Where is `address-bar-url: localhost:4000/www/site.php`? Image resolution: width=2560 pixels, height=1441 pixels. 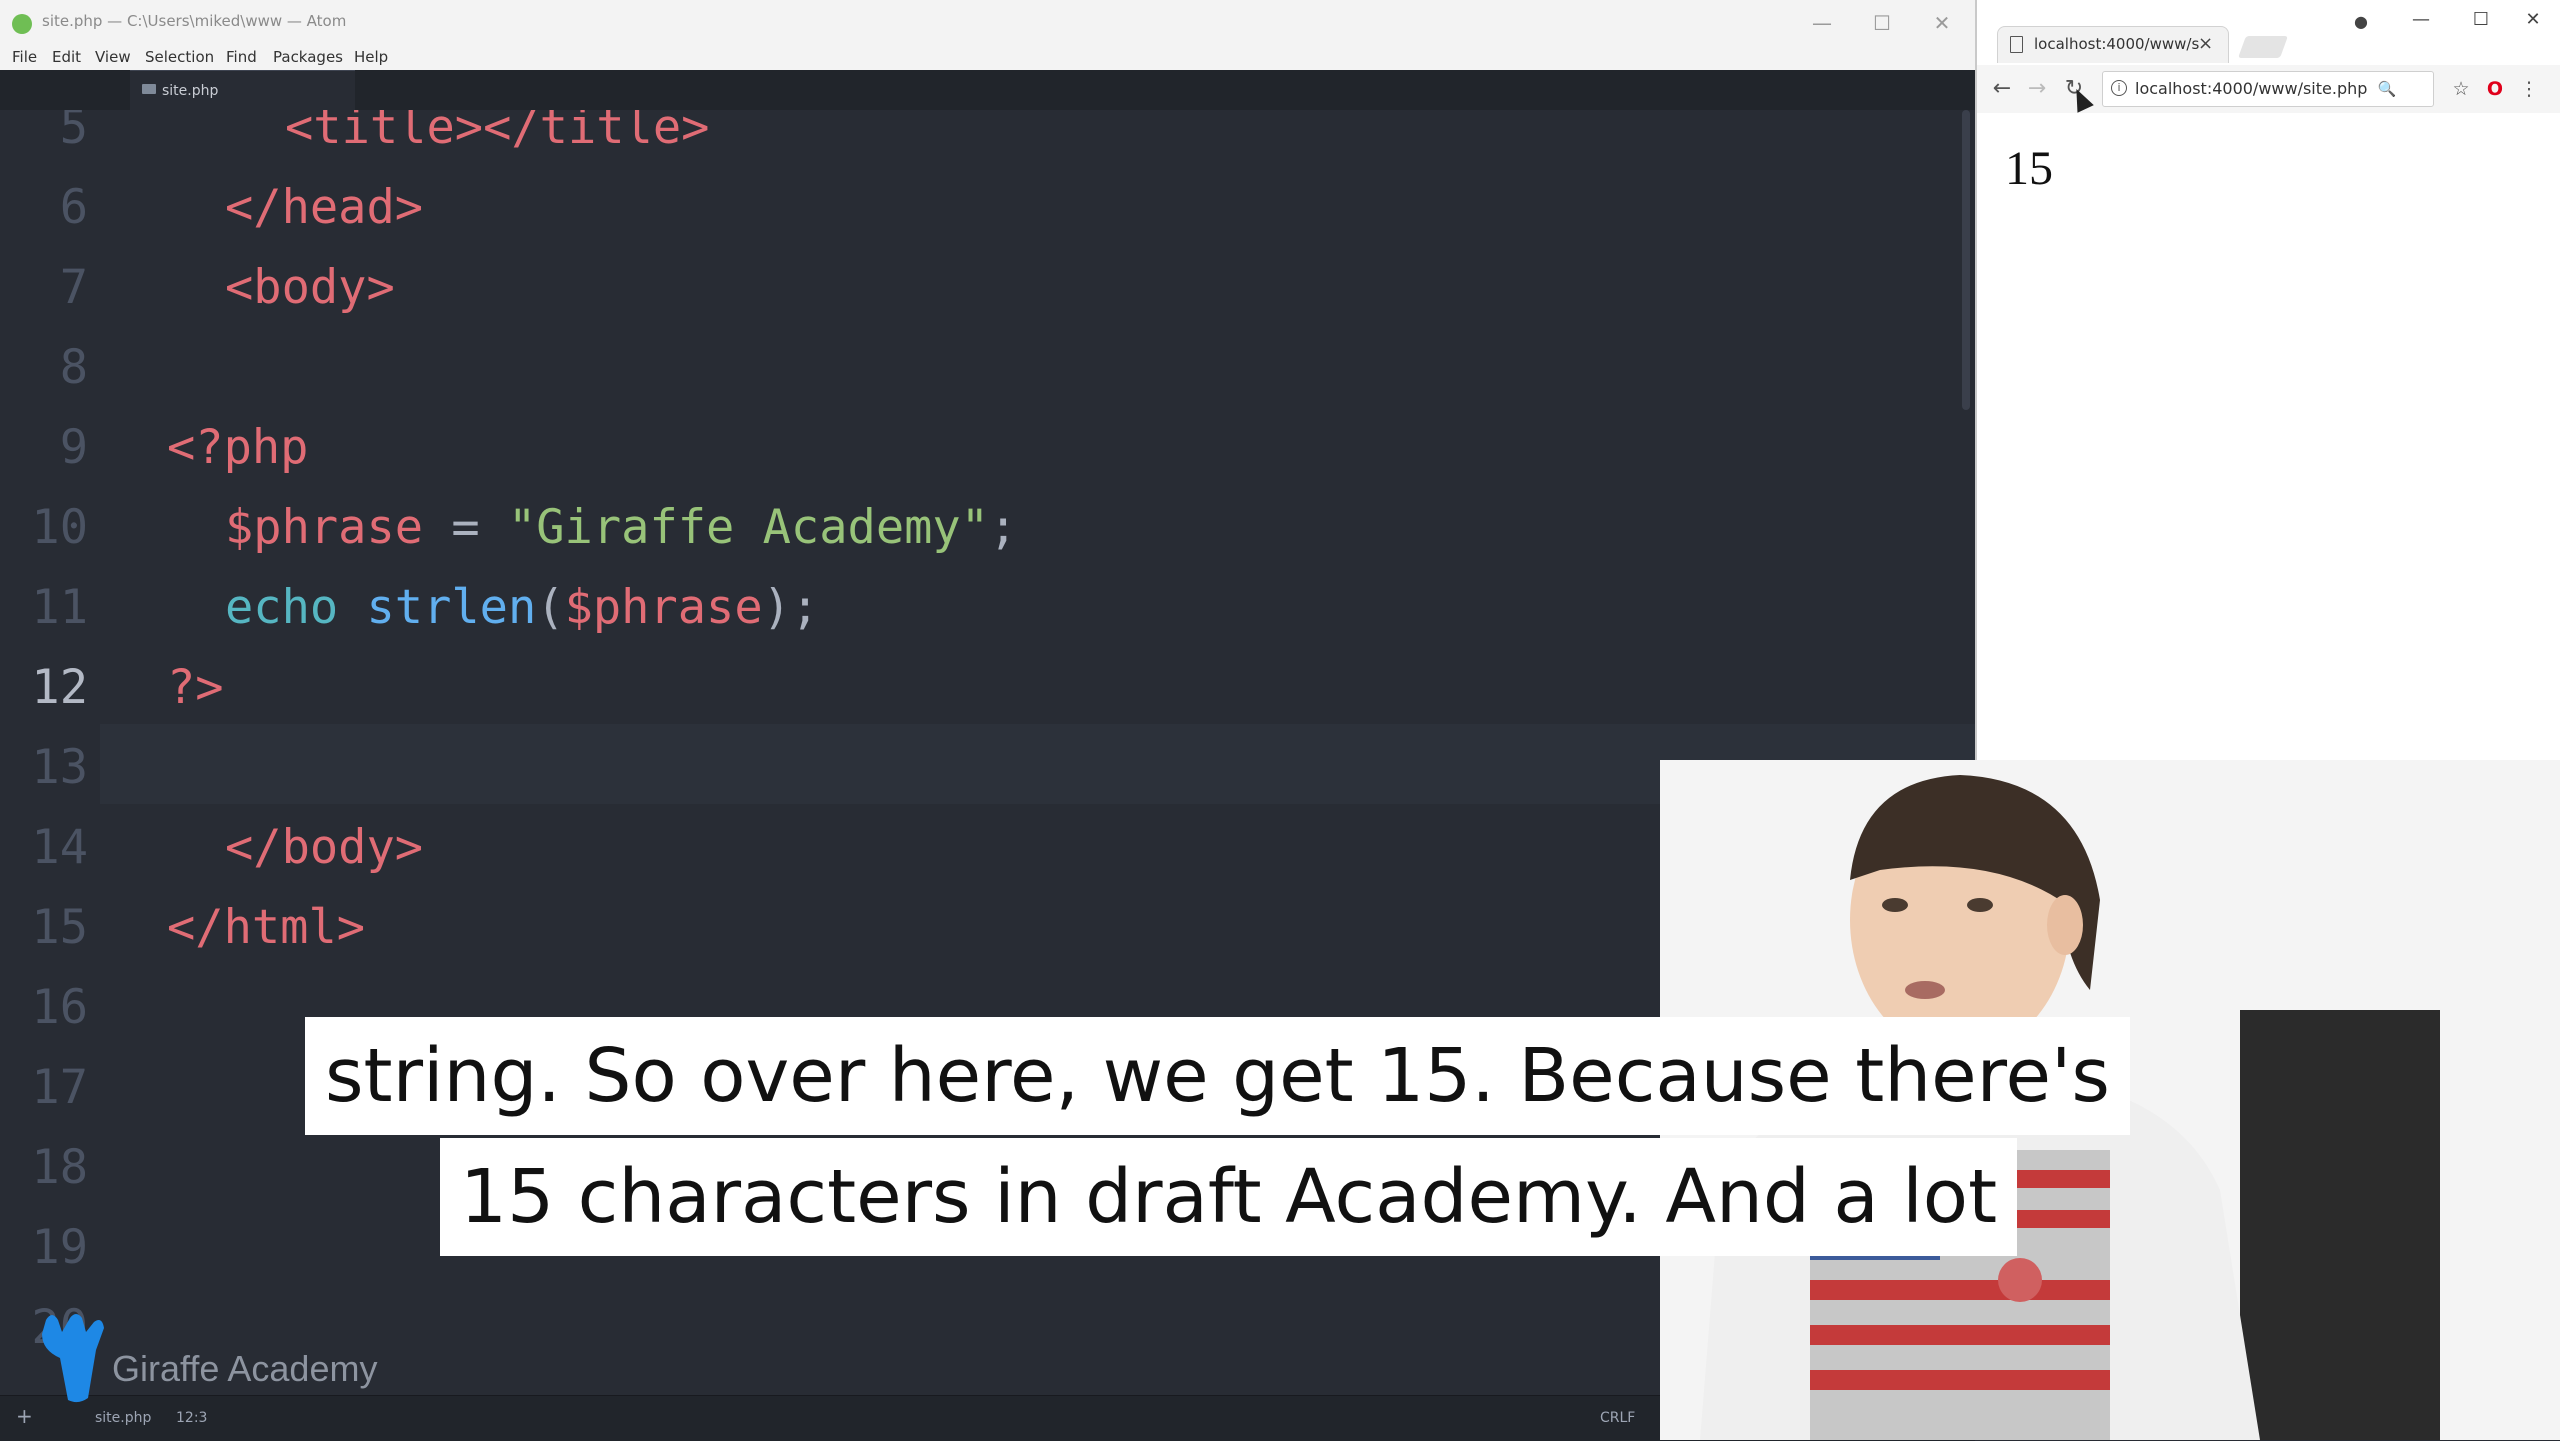 address-bar-url: localhost:4000/www/site.php is located at coordinates (2251, 88).